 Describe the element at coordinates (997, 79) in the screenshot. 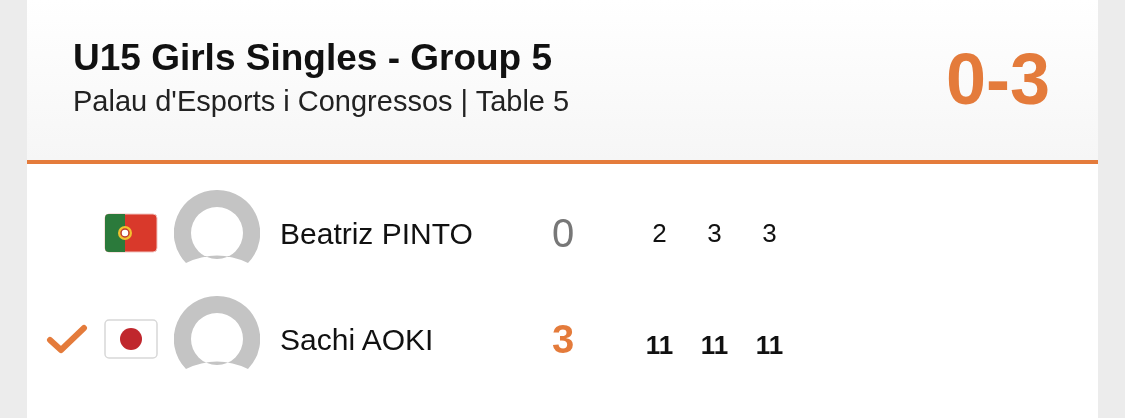

I see `match-score: 0-3` at that location.